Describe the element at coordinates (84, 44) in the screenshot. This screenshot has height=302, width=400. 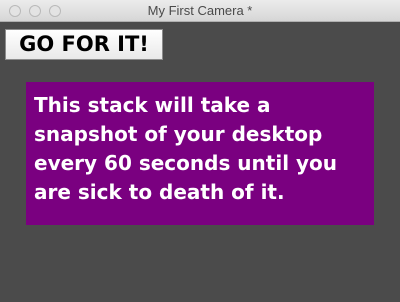
I see `go-for-it-button: GO FOR IT!` at that location.